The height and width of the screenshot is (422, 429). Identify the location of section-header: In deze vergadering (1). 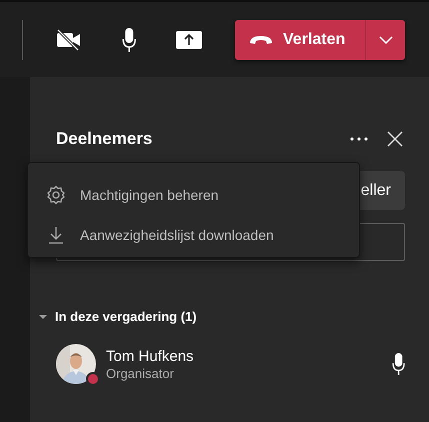
(126, 316).